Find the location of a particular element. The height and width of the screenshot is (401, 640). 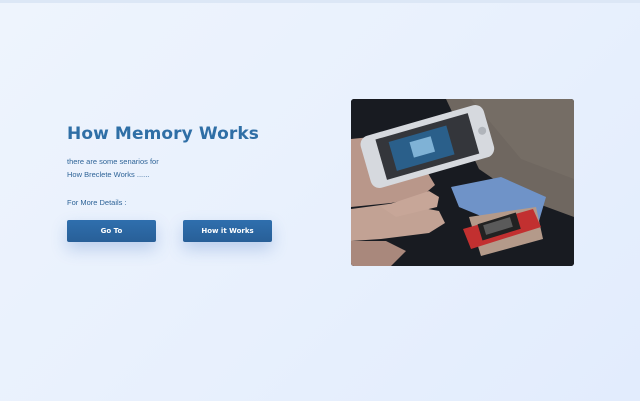

page-title: How Memory Works is located at coordinates (163, 134).